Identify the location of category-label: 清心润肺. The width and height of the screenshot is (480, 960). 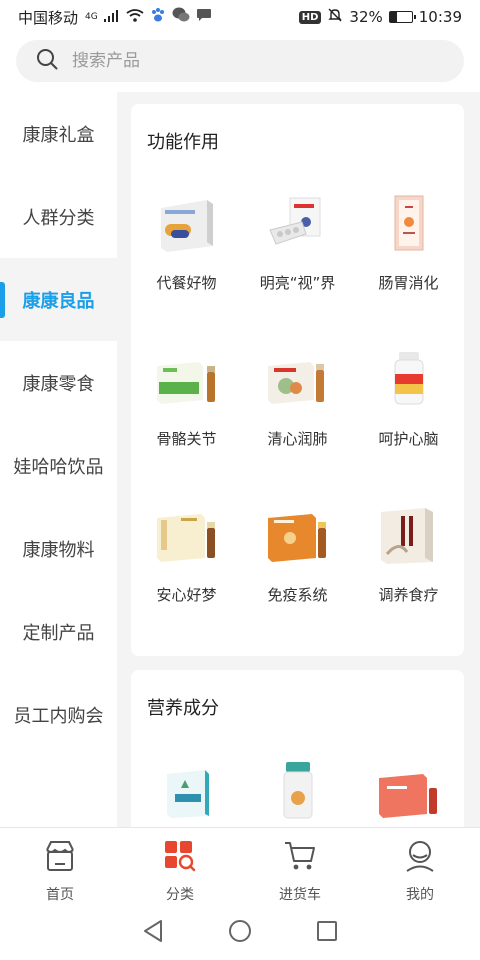
(297, 439).